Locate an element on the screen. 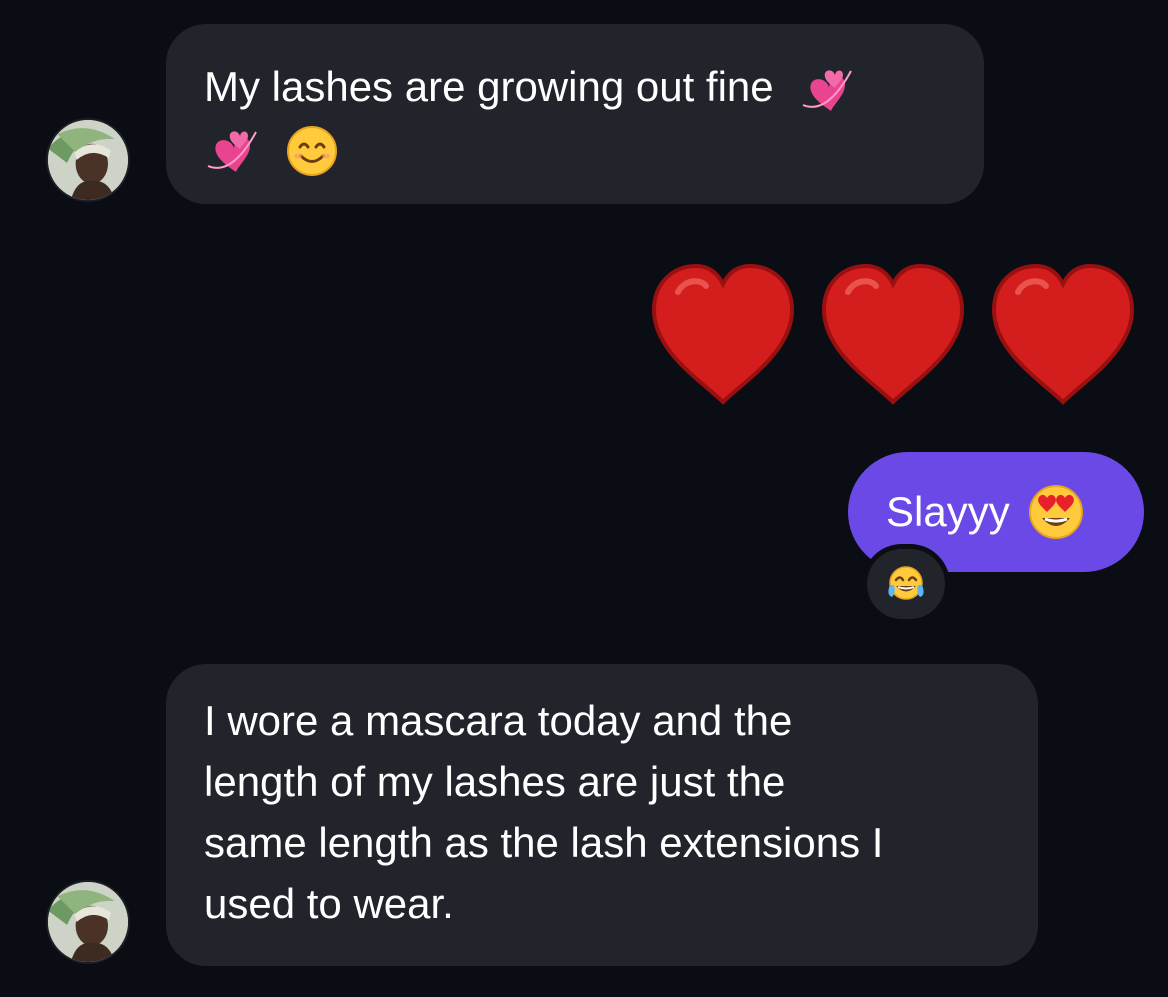 The height and width of the screenshot is (997, 1168). outgoing-emoji-message is located at coordinates (893, 335).